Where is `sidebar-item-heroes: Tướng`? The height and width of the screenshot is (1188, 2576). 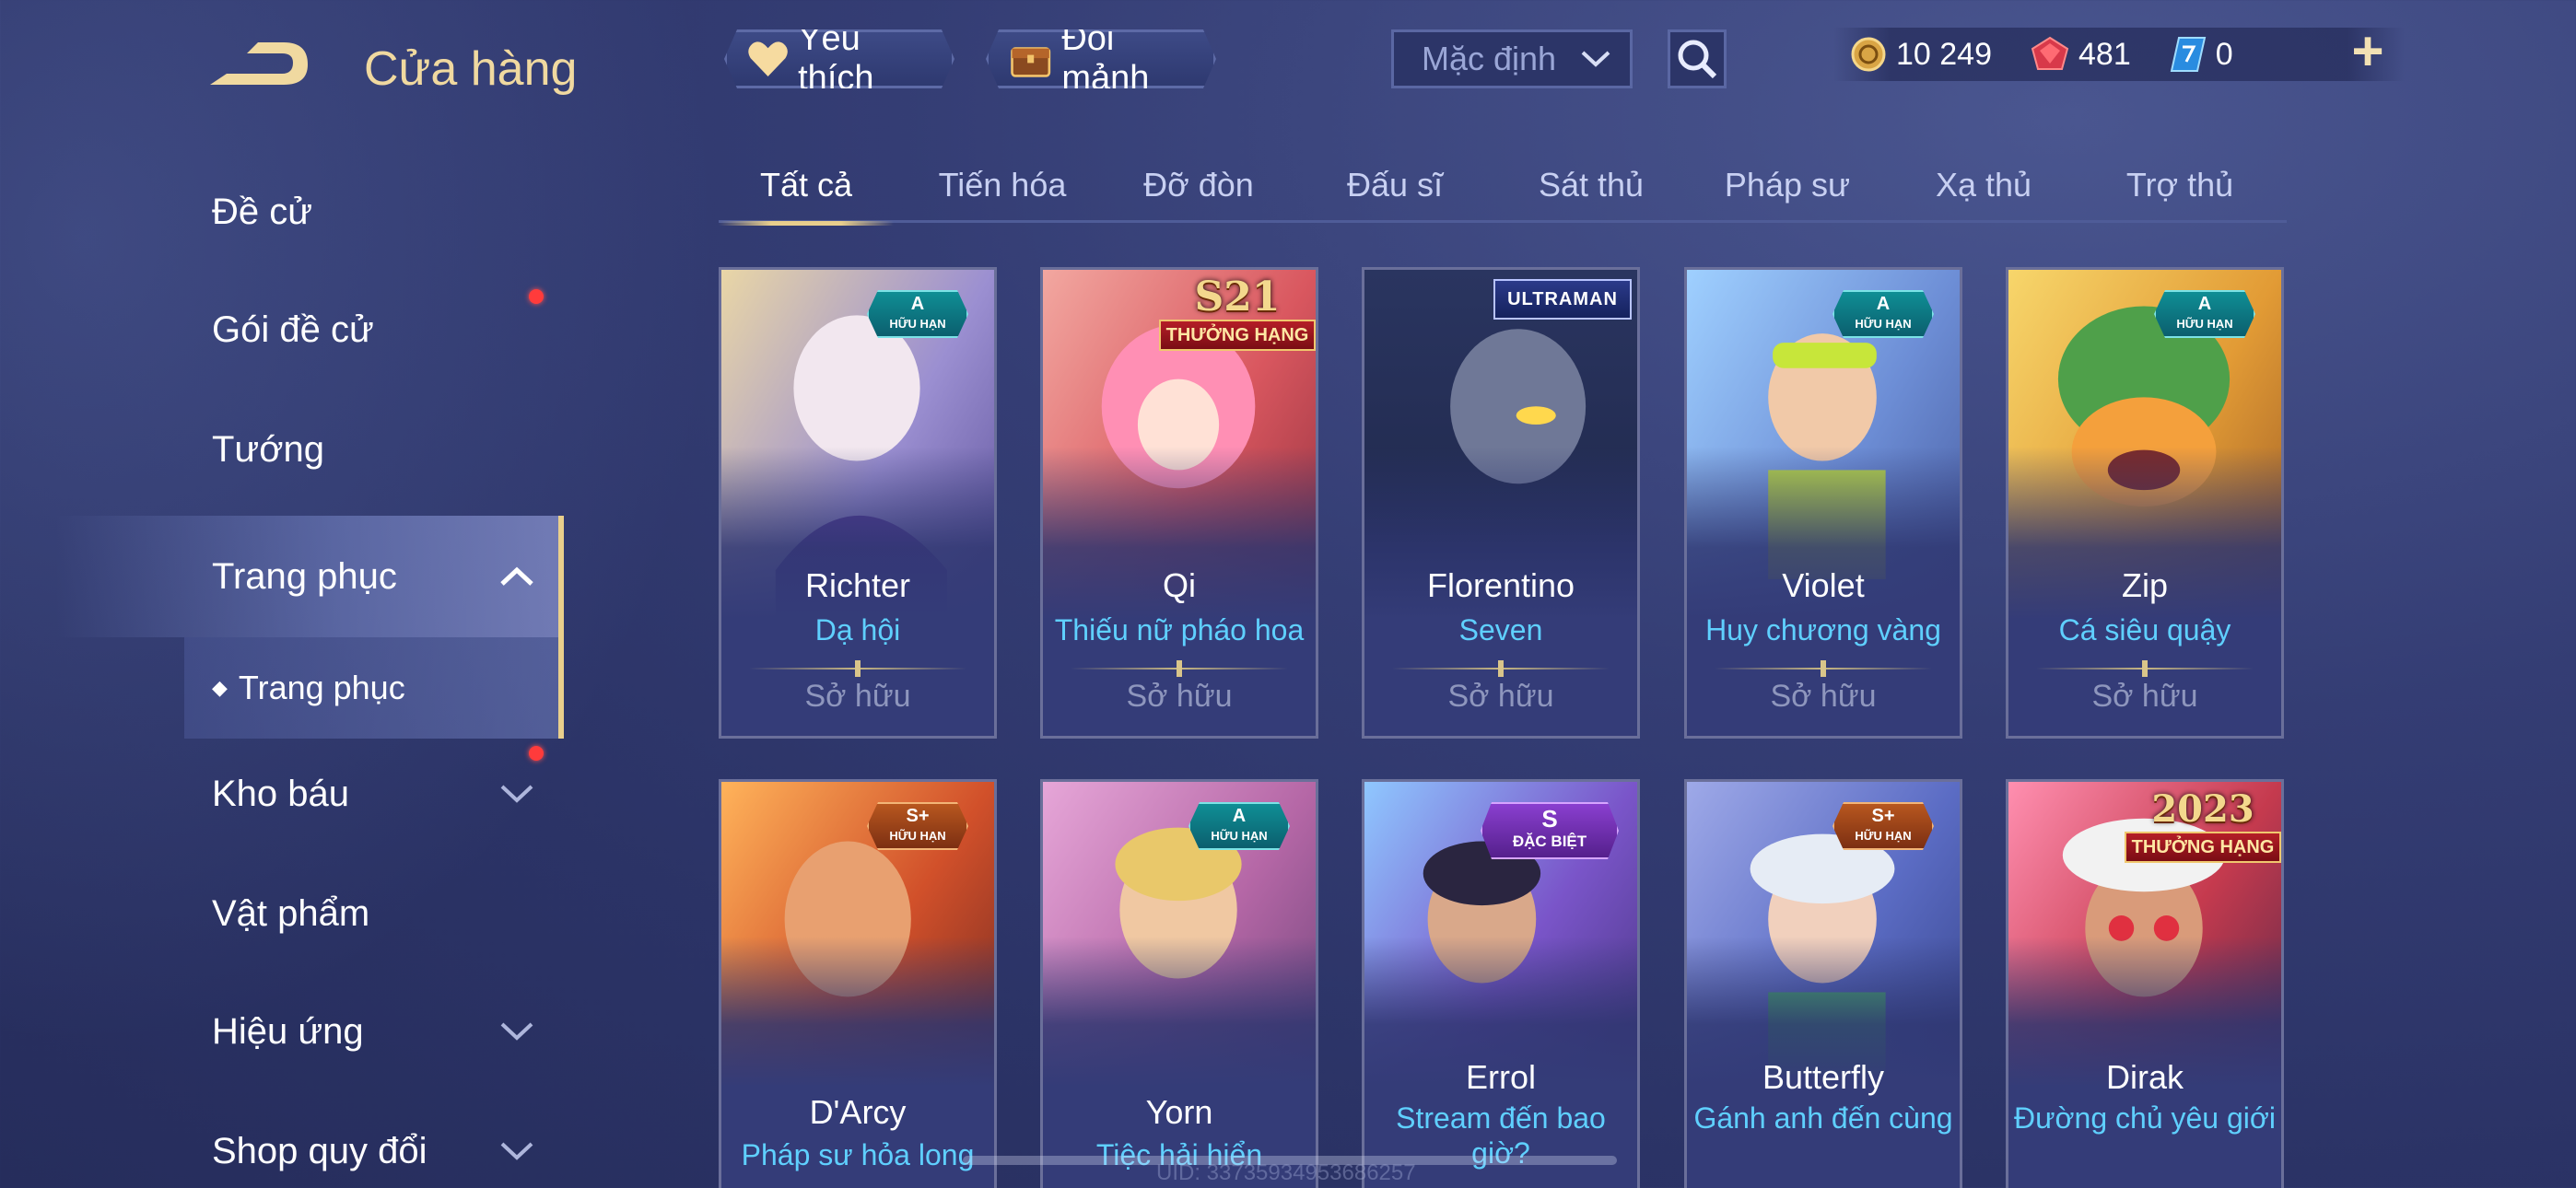 sidebar-item-heroes: Tướng is located at coordinates (282, 449).